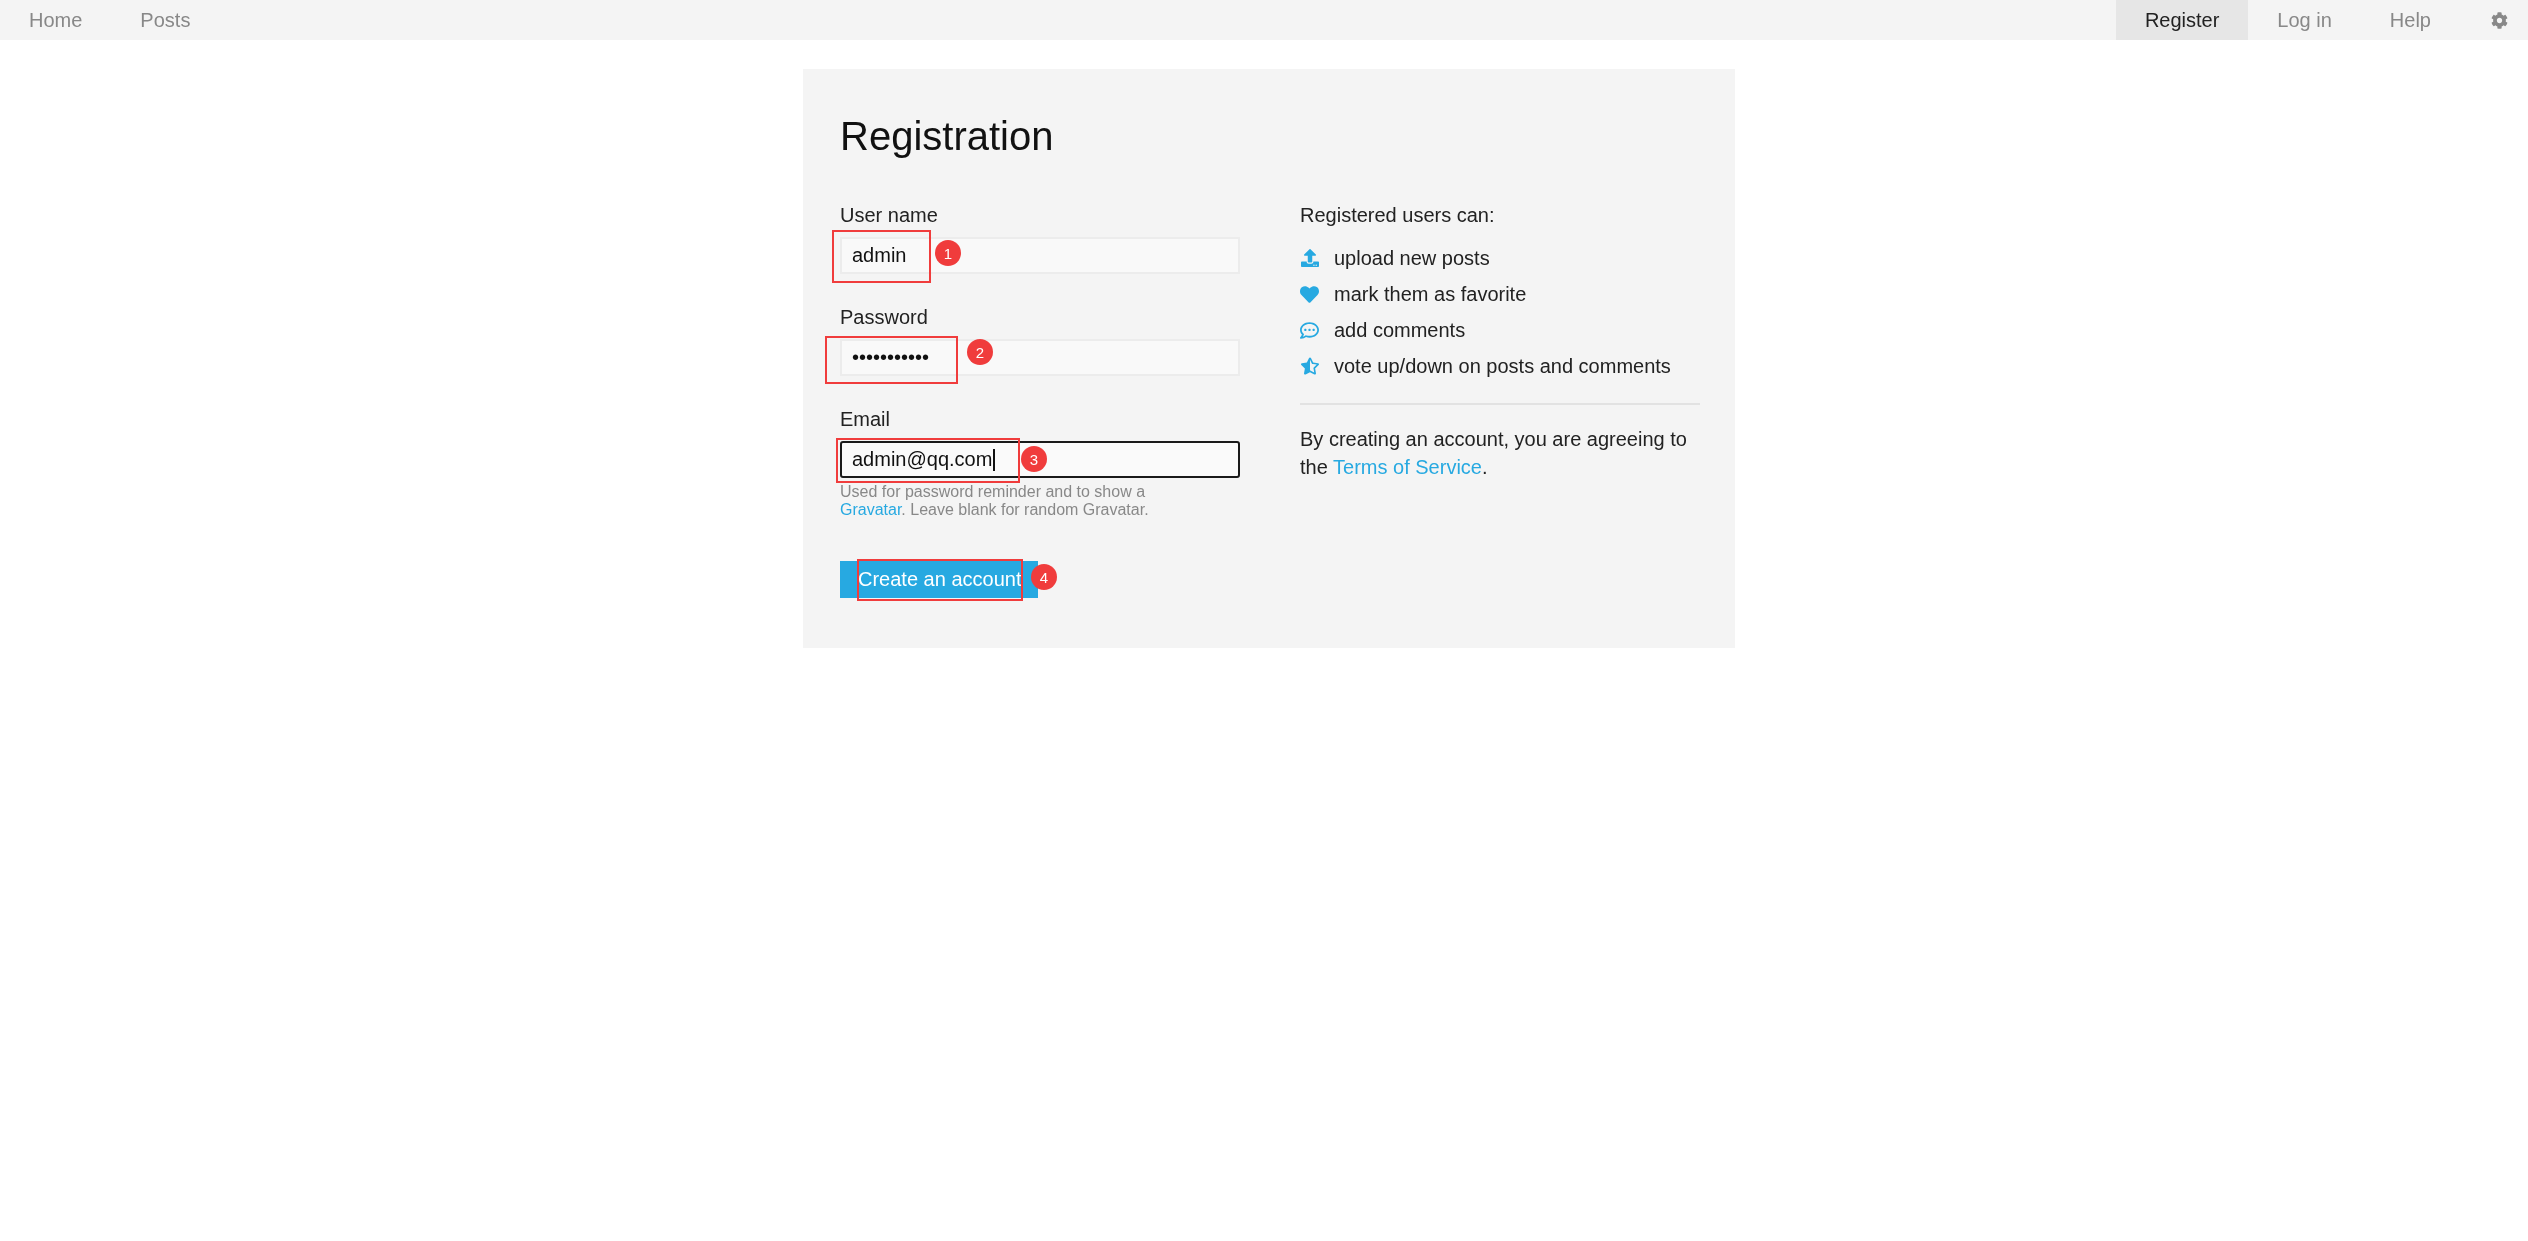 Image resolution: width=2528 pixels, height=1241 pixels. What do you see at coordinates (1407, 467) in the screenshot?
I see `terms-link: Terms of Service` at bounding box center [1407, 467].